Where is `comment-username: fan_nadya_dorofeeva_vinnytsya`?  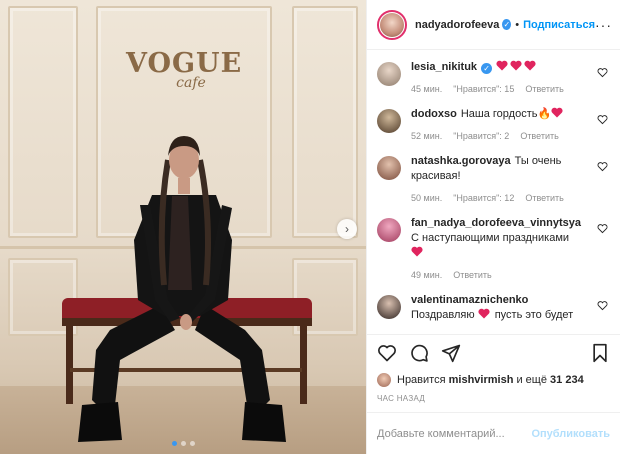
comment-username: fan_nadya_dorofeeva_vinnytsya is located at coordinates (496, 223).